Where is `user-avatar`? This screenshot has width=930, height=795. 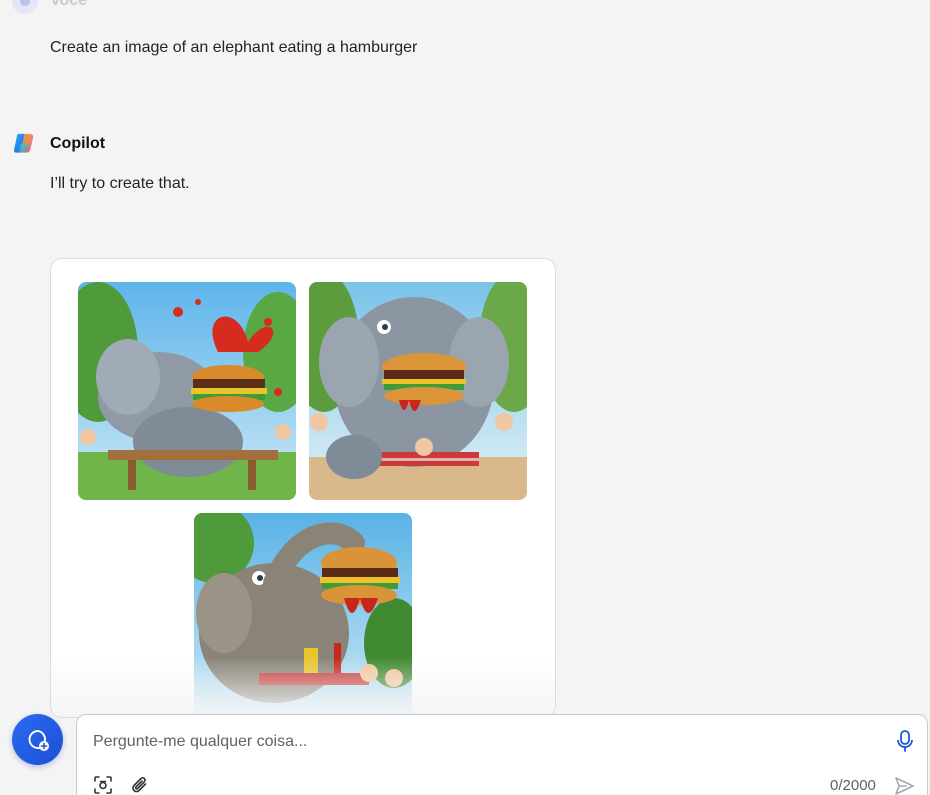 user-avatar is located at coordinates (25, 7).